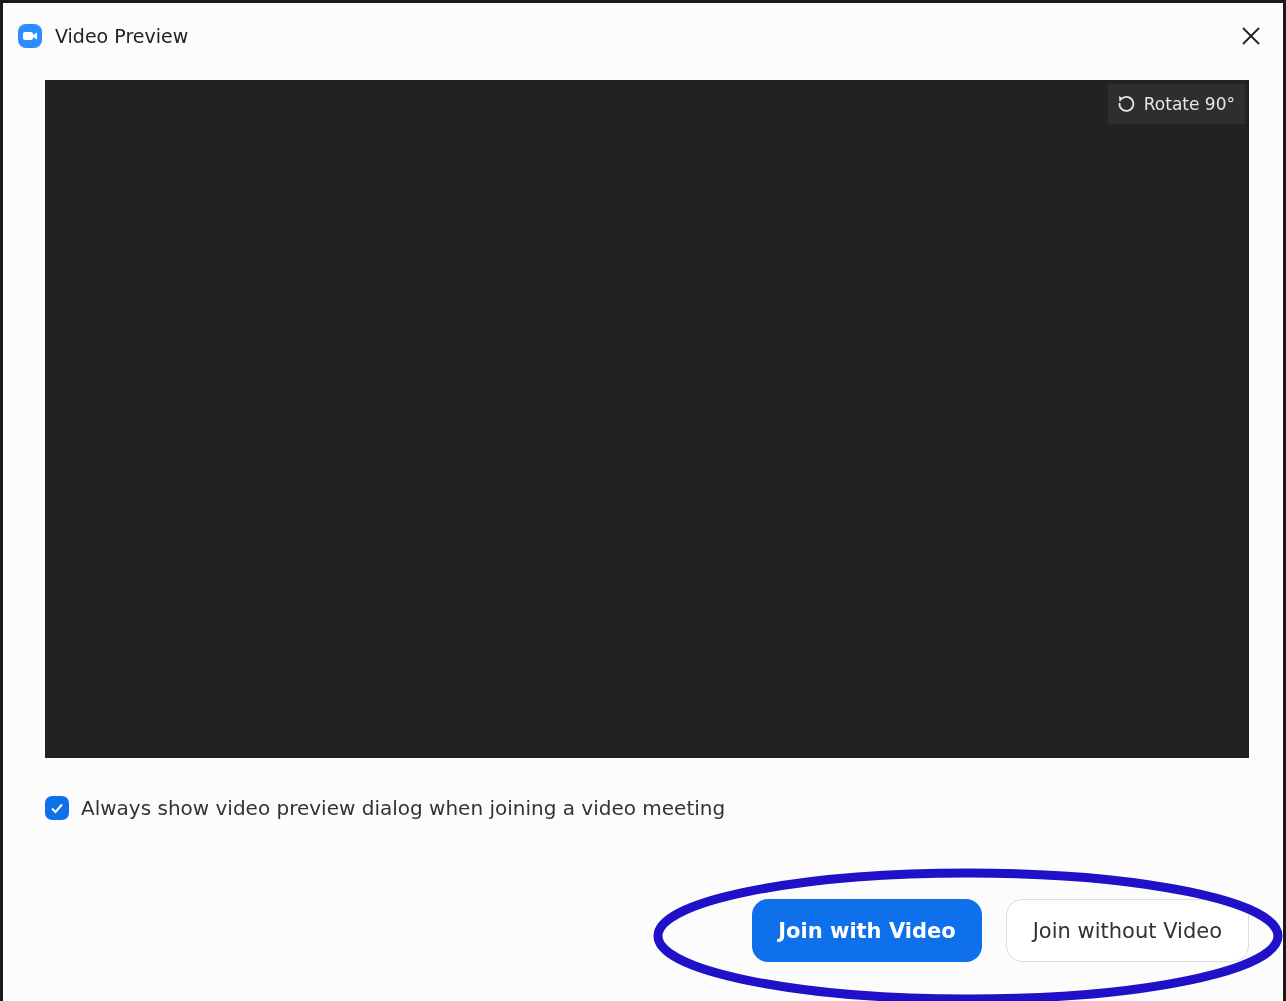  Describe the element at coordinates (403, 808) in the screenshot. I see `checkbox-label: Always show video preview dialog when joining a video meeting` at that location.